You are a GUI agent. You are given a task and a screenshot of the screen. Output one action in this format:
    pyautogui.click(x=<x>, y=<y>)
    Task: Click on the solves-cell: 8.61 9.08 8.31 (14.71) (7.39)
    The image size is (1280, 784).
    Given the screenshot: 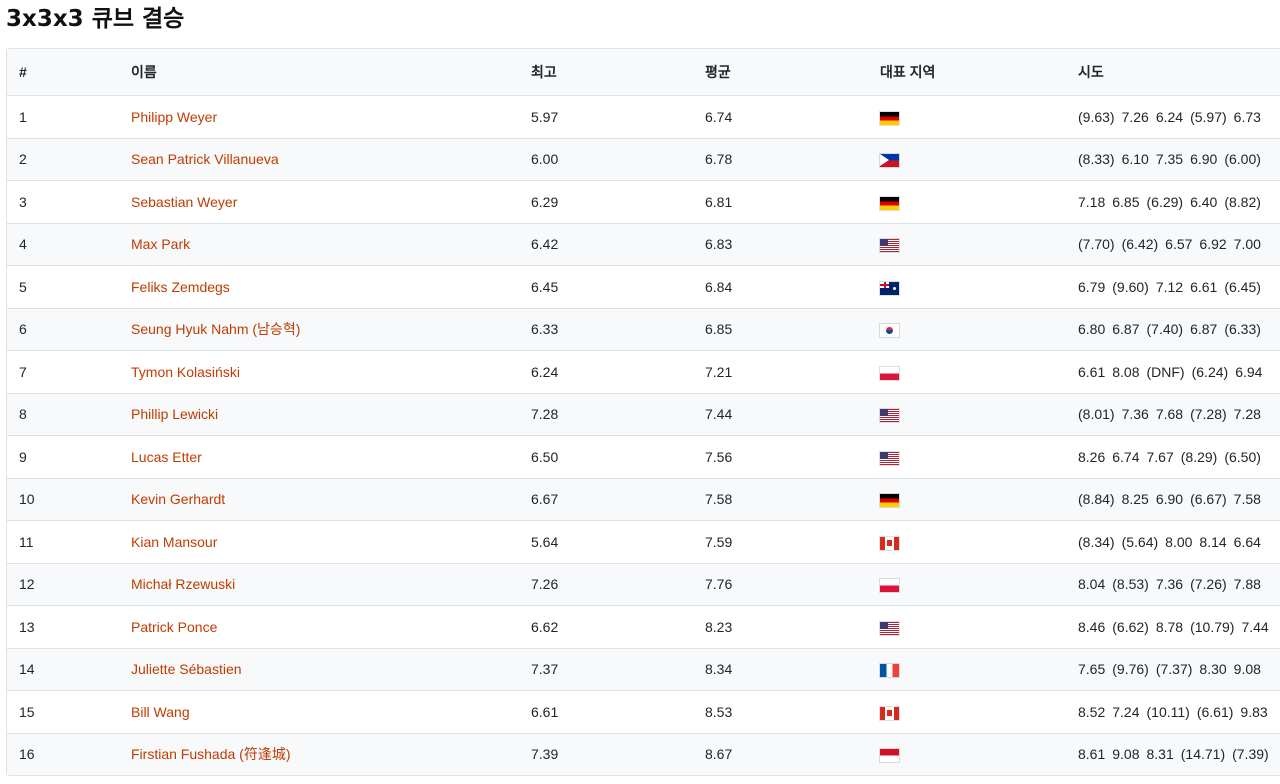 What is the action you would take?
    pyautogui.click(x=1173, y=754)
    